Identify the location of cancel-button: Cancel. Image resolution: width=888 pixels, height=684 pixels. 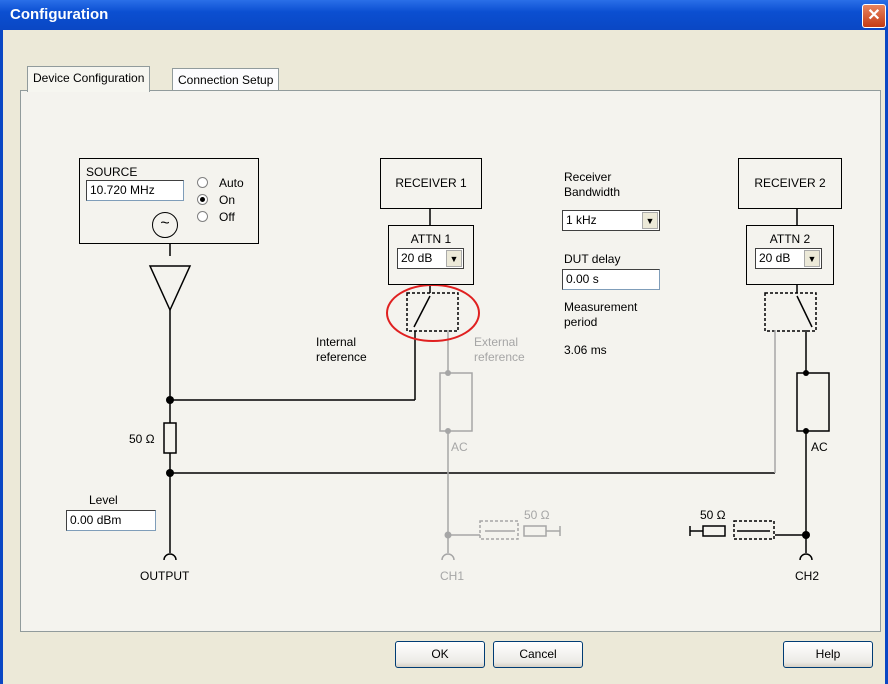
(538, 654).